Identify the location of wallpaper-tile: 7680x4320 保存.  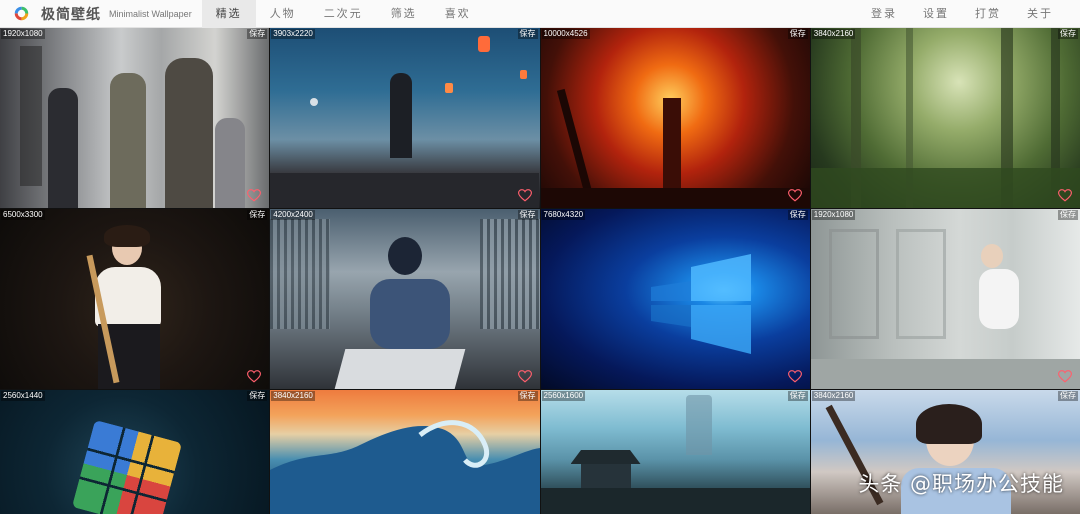
(675, 299).